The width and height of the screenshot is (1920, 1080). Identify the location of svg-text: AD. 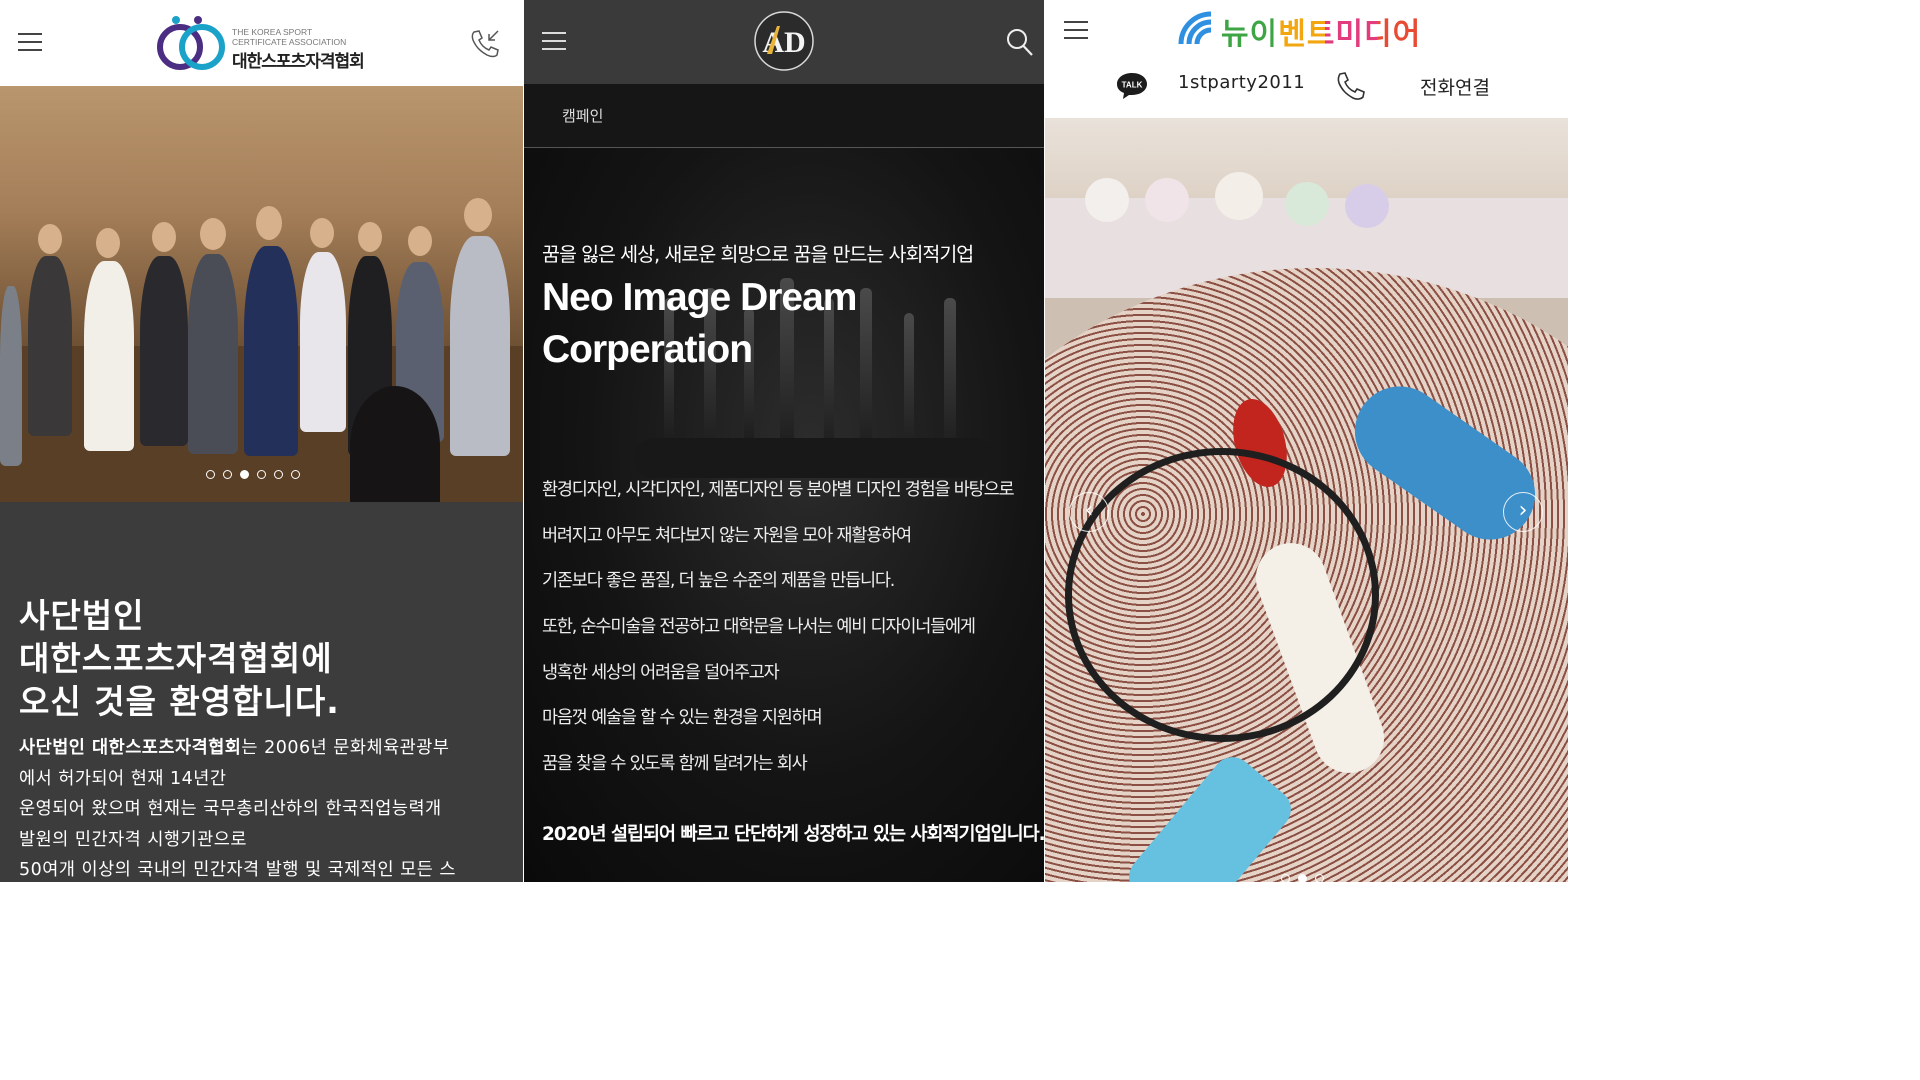
(783, 42).